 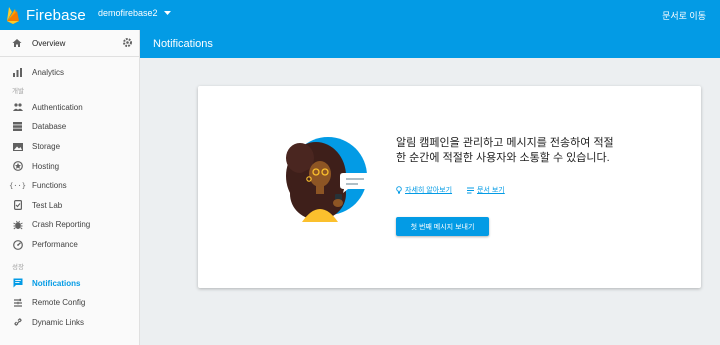 I want to click on sidebar-item-analytics: Analytics, so click(x=69, y=73).